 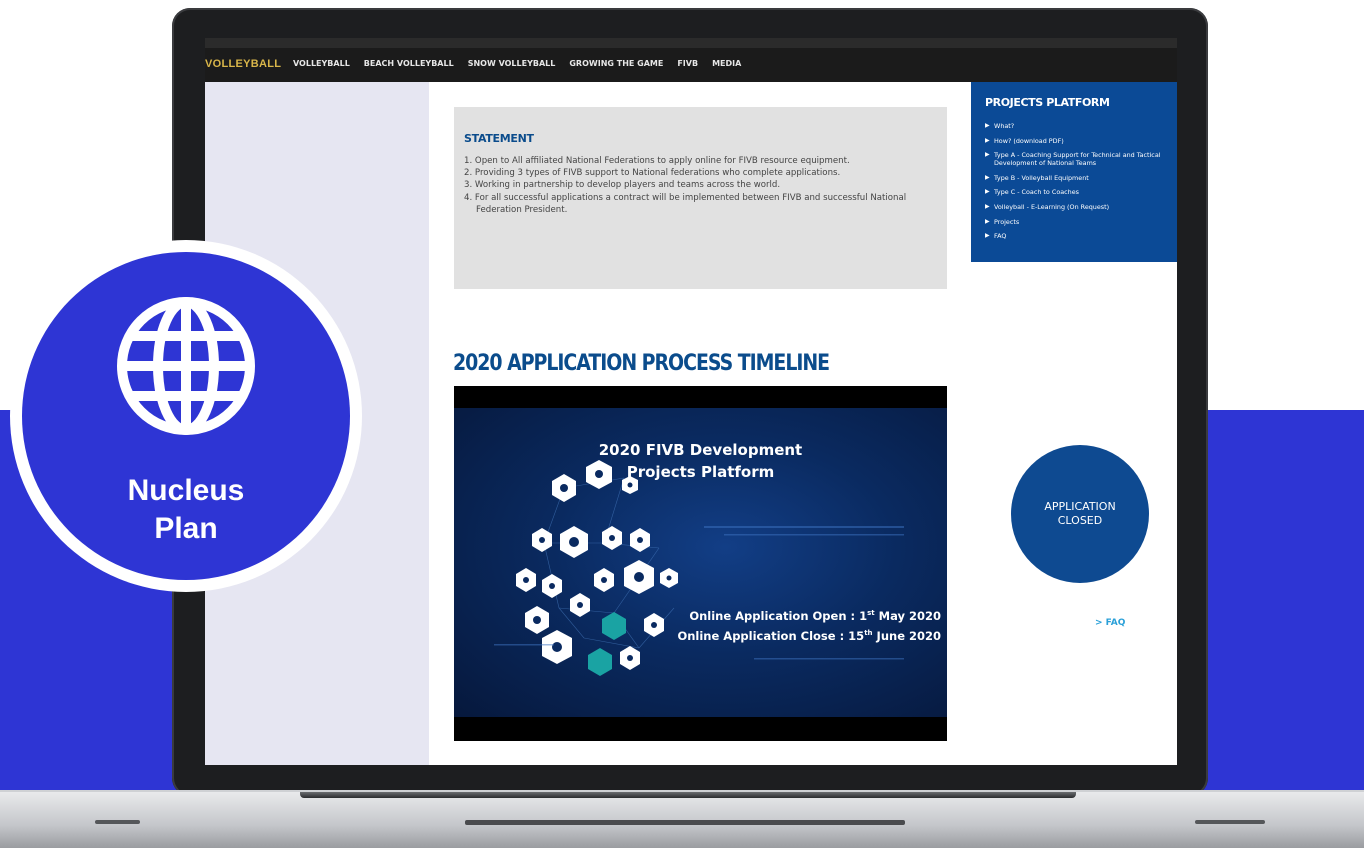 What do you see at coordinates (1081, 236) in the screenshot?
I see `sidebar-item-faq: ▶ FAQ` at bounding box center [1081, 236].